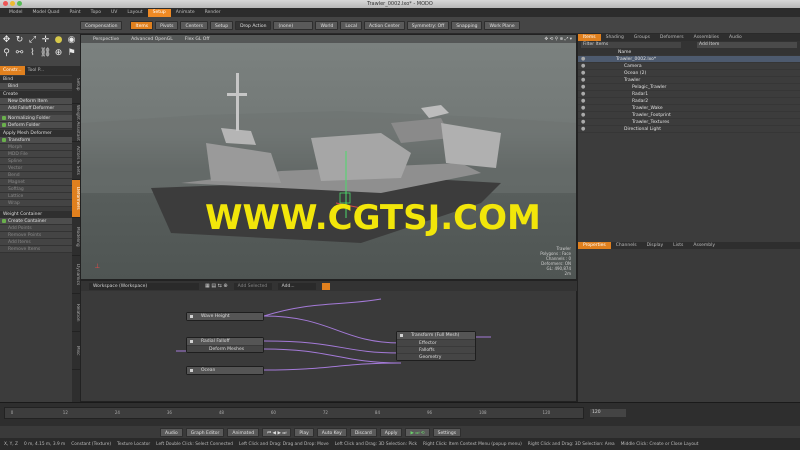 The width and height of the screenshot is (800, 450). Describe the element at coordinates (36, 147) in the screenshot. I see `morph-button: Morph` at that location.